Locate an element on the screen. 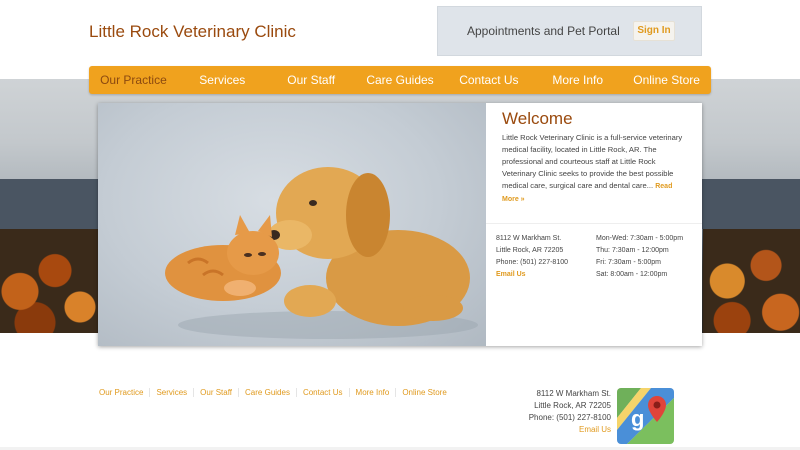 Image resolution: width=800 pixels, height=450 pixels. site-title: Little Rock Veterinary Clinic is located at coordinates (192, 32).